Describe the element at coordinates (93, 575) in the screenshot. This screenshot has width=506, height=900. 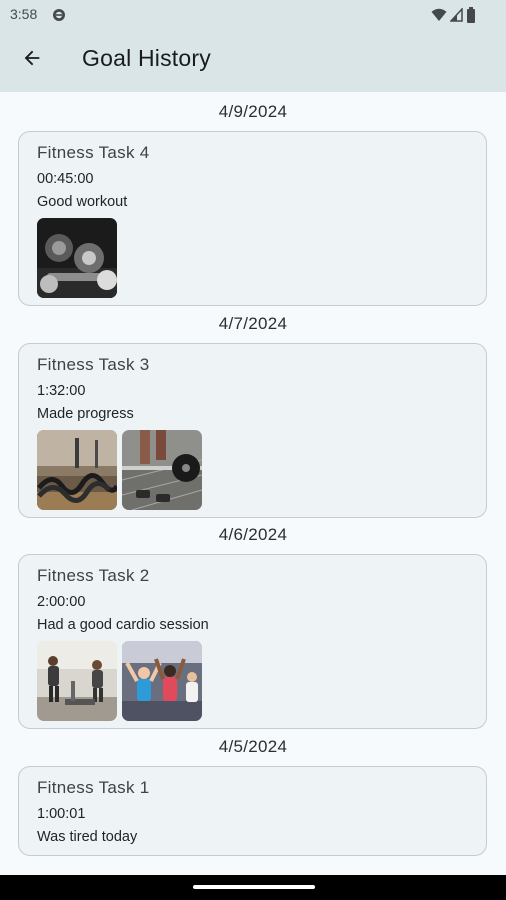
I see `task-title: Fitness Task 2` at that location.